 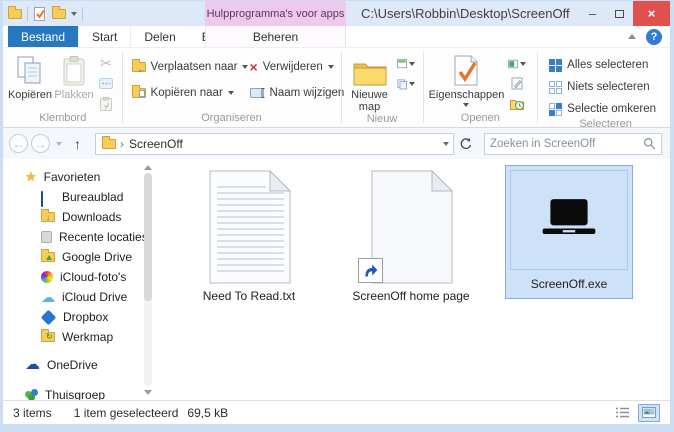 What do you see at coordinates (59, 143) in the screenshot?
I see `recent-locations-caret-icon` at bounding box center [59, 143].